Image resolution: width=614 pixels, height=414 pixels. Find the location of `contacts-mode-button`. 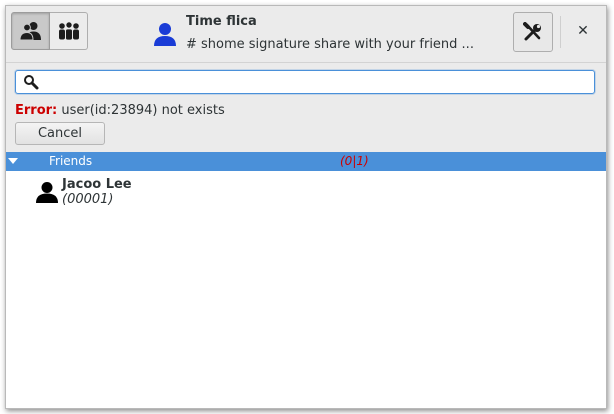

contacts-mode-button is located at coordinates (30, 31).